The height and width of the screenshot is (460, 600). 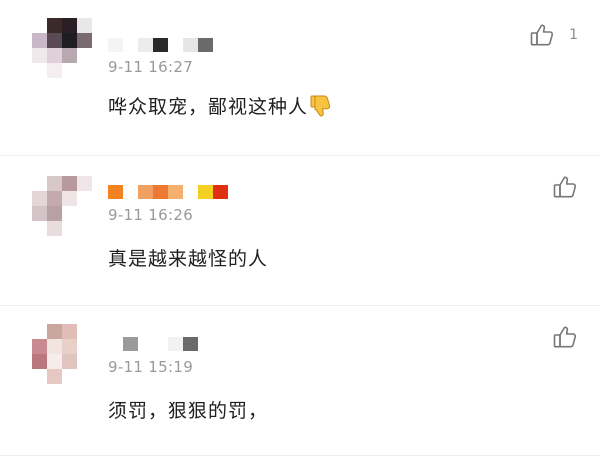 I want to click on comment-text: 须罚，狠狠的罚，, so click(x=188, y=411).